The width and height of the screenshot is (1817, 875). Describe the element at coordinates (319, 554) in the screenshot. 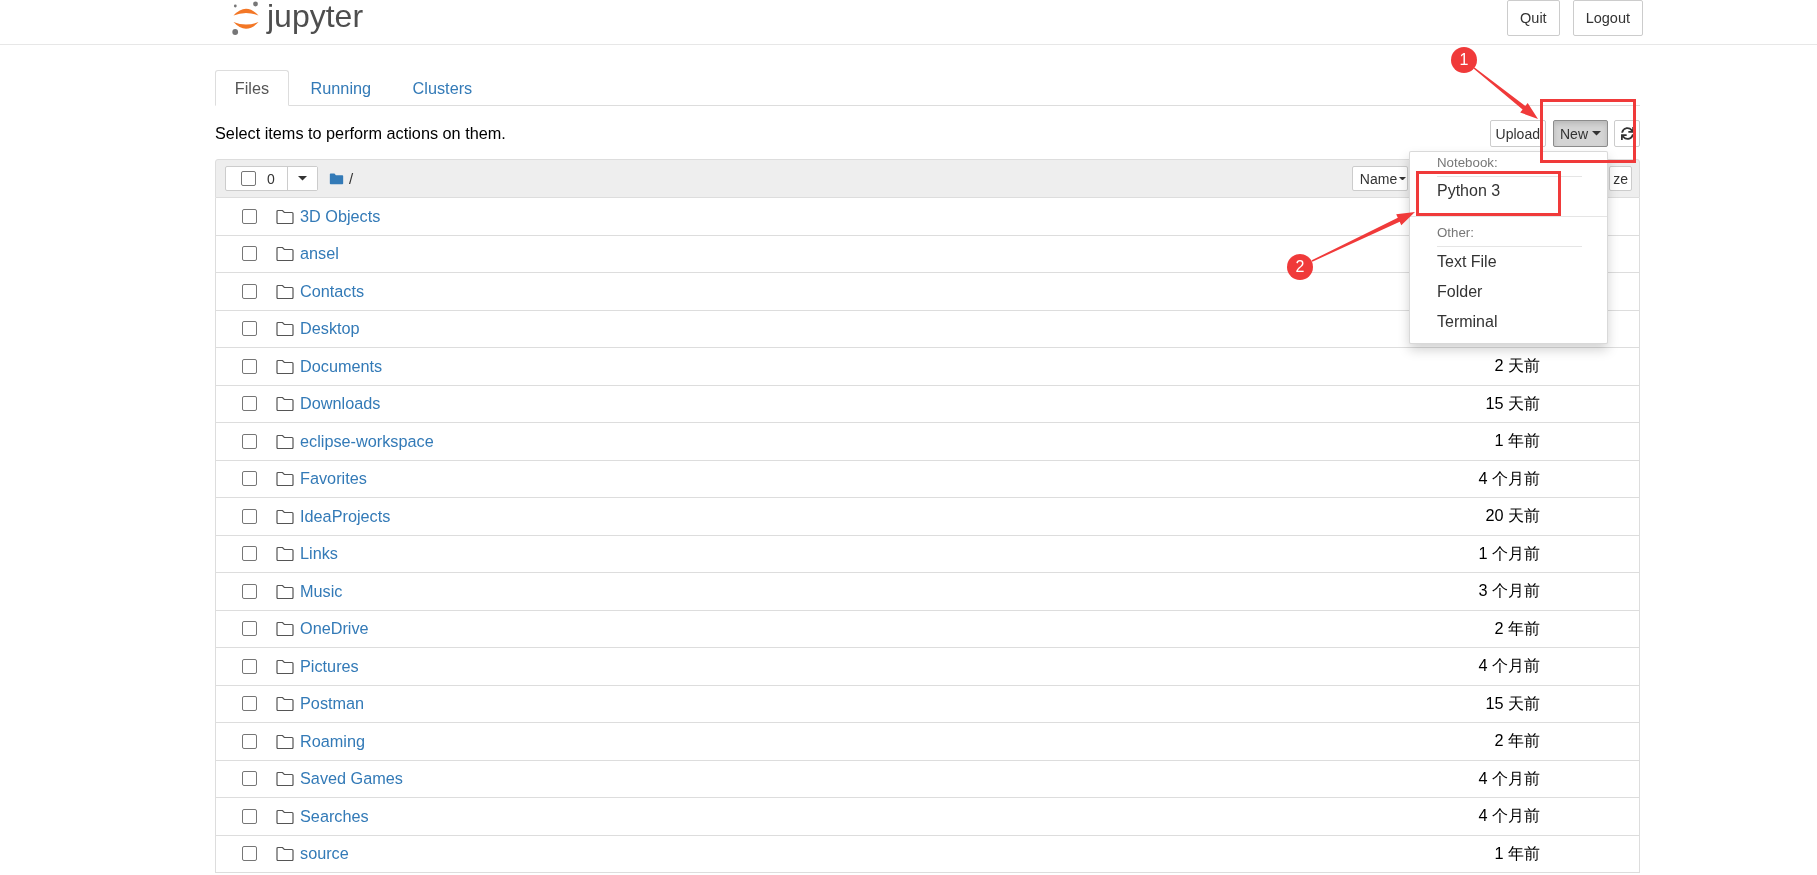

I see `folder-link: Links` at that location.